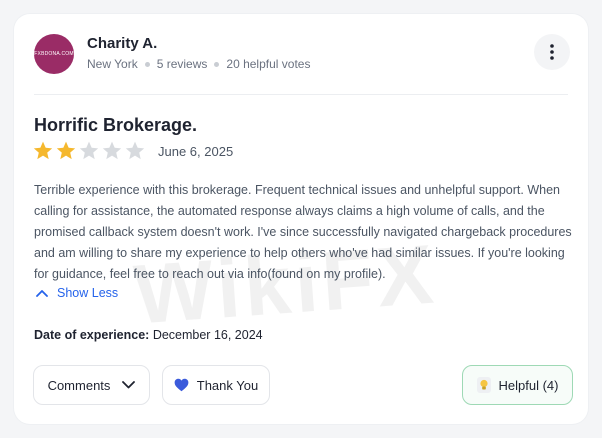 Image resolution: width=602 pixels, height=438 pixels. Describe the element at coordinates (92, 335) in the screenshot. I see `experience-label: Date of experience:` at that location.